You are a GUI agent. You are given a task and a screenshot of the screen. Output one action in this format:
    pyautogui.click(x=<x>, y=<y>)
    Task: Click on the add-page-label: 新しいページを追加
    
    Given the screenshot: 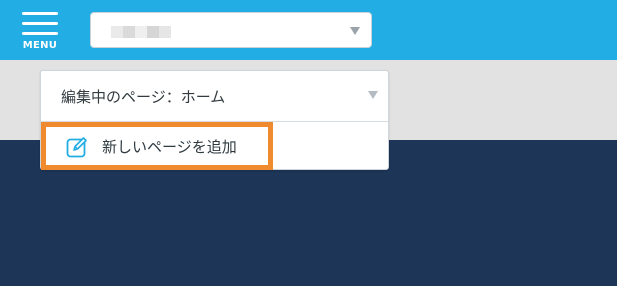 What is the action you would take?
    pyautogui.click(x=169, y=147)
    